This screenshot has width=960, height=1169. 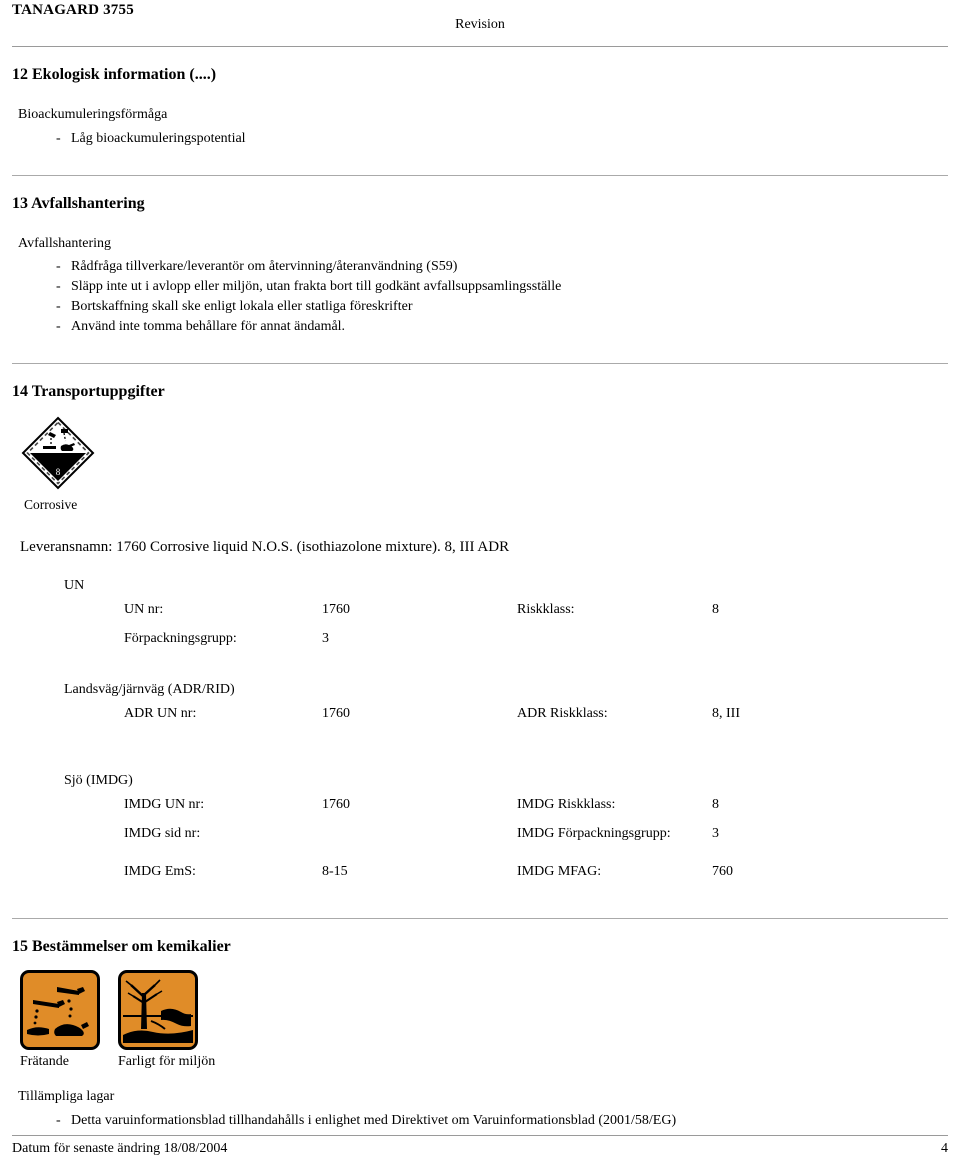 What do you see at coordinates (480, 645) in the screenshot?
I see `table-row: Förpackningsgrupp: 3` at bounding box center [480, 645].